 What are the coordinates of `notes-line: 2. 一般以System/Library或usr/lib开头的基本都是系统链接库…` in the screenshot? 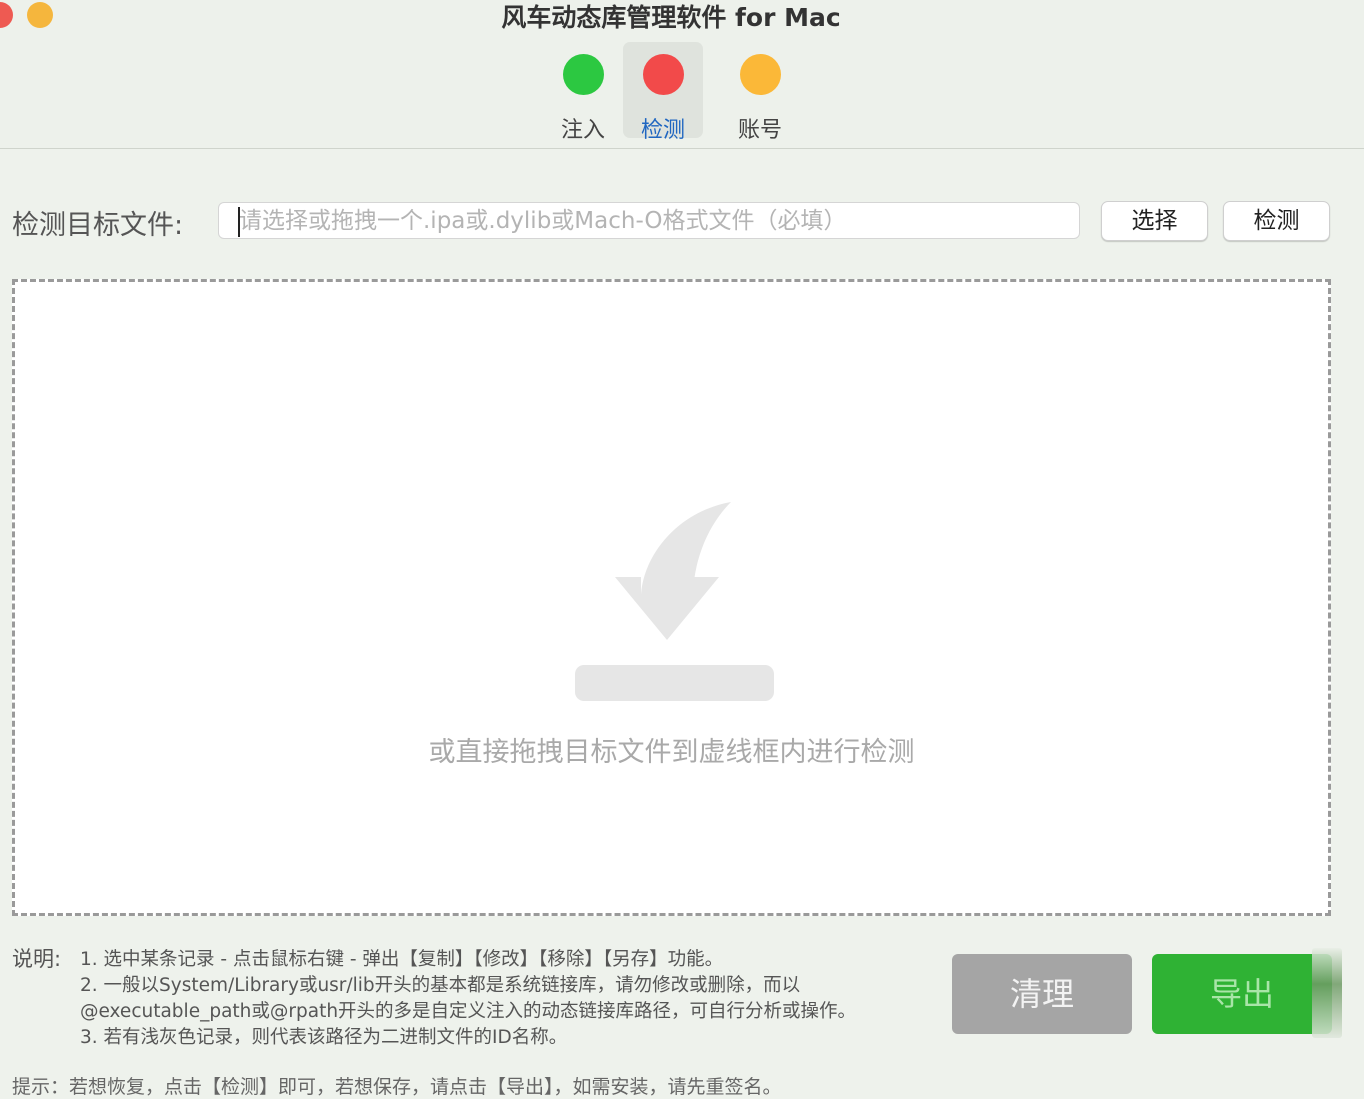 It's located at (440, 985).